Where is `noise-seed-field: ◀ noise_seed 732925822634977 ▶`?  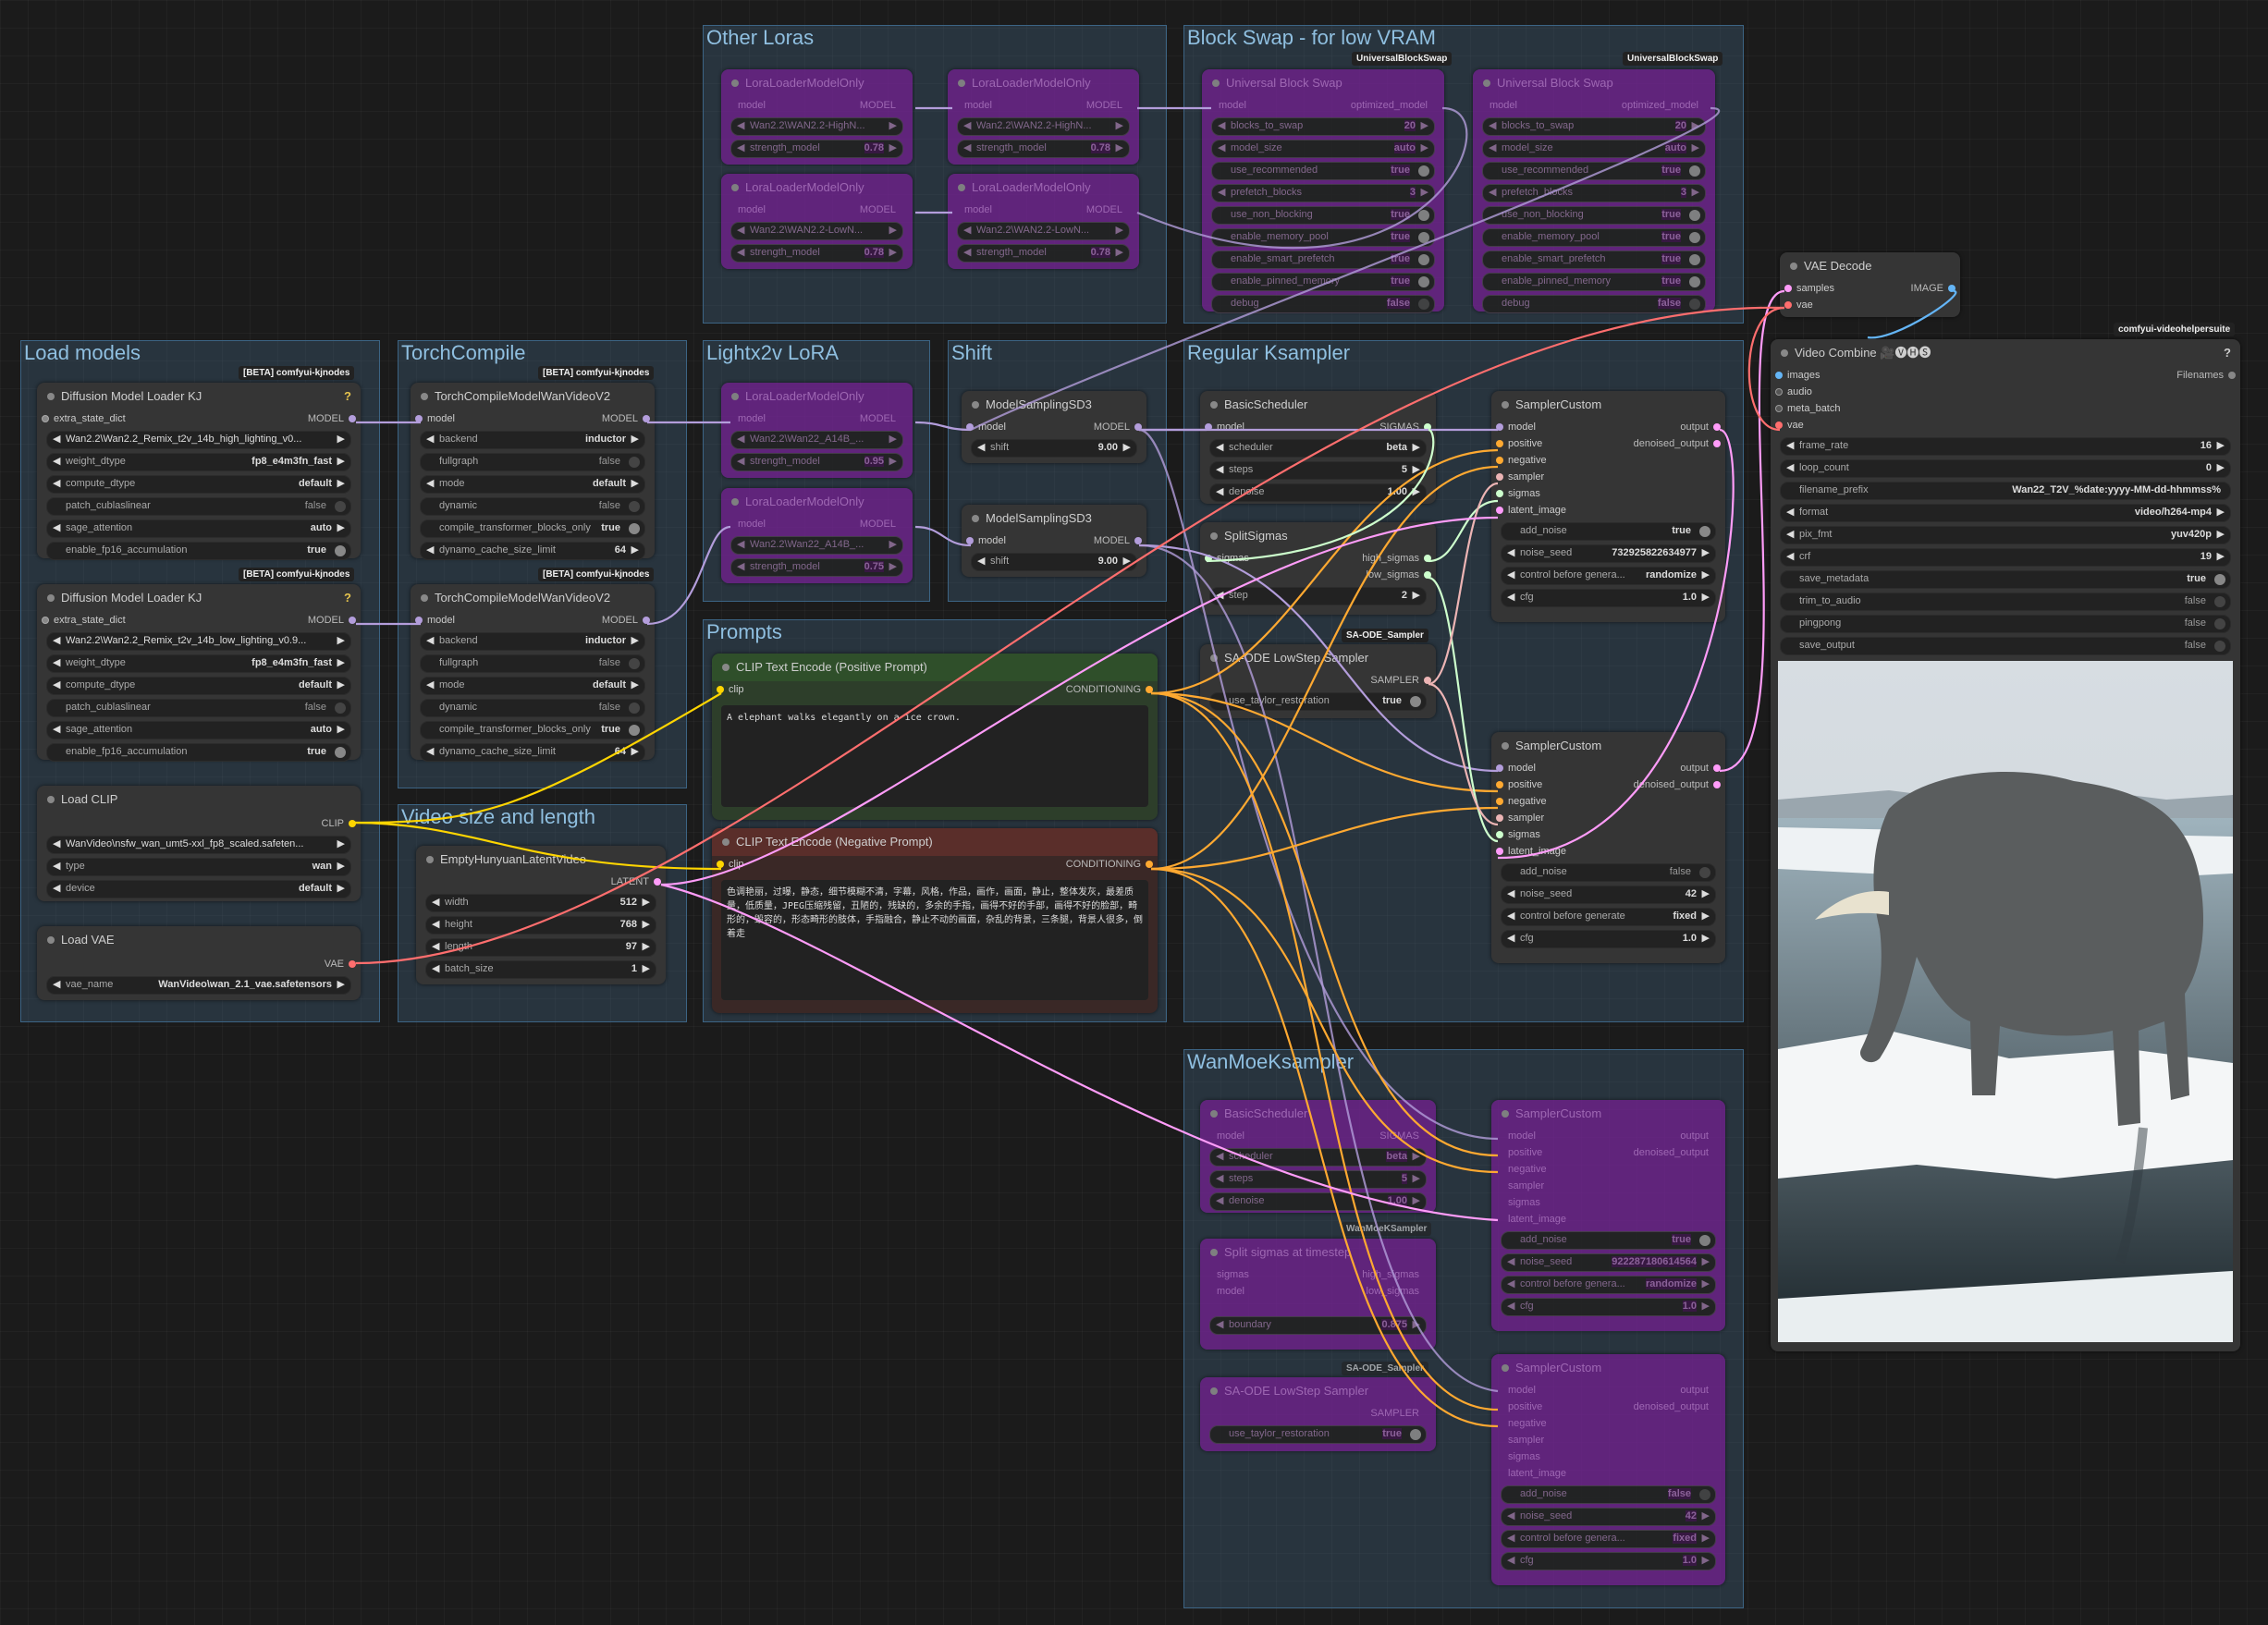
noise-seed-field: ◀ noise_seed 732925822634977 ▶ is located at coordinates (1608, 554).